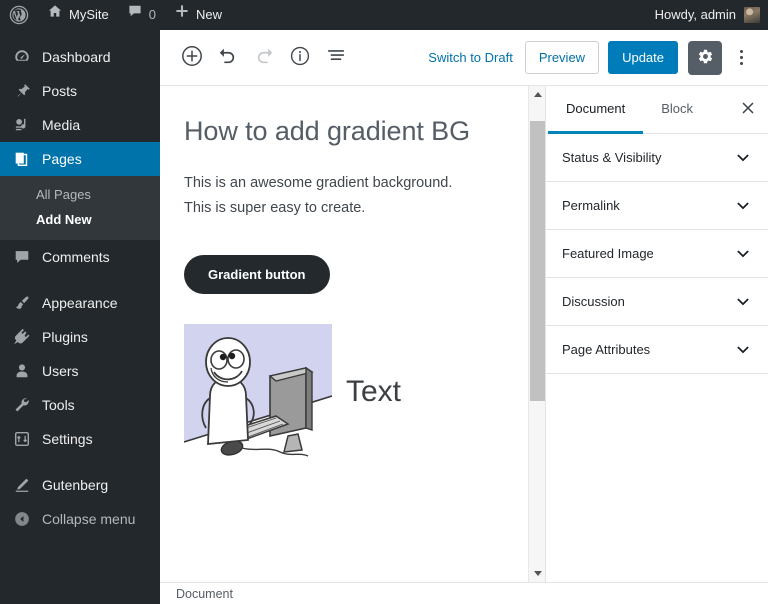 The image size is (768, 604). I want to click on gradient-button: Gradient button, so click(257, 274).